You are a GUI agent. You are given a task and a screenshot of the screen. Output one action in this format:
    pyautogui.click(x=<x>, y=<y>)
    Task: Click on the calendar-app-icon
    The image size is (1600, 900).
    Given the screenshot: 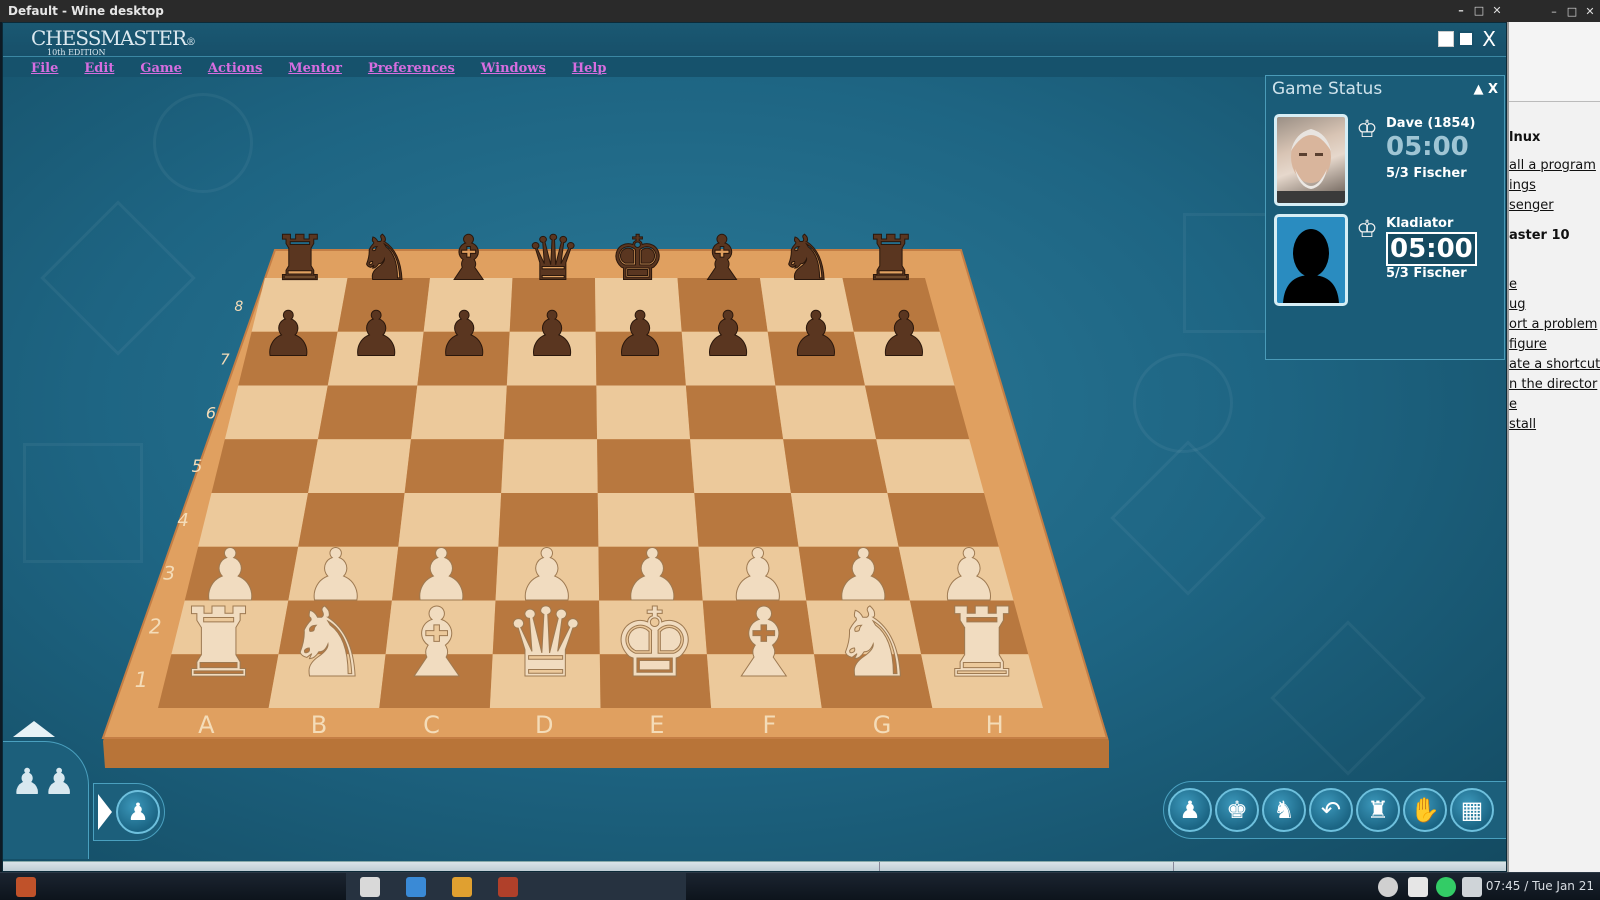 What is the action you would take?
    pyautogui.click(x=370, y=887)
    